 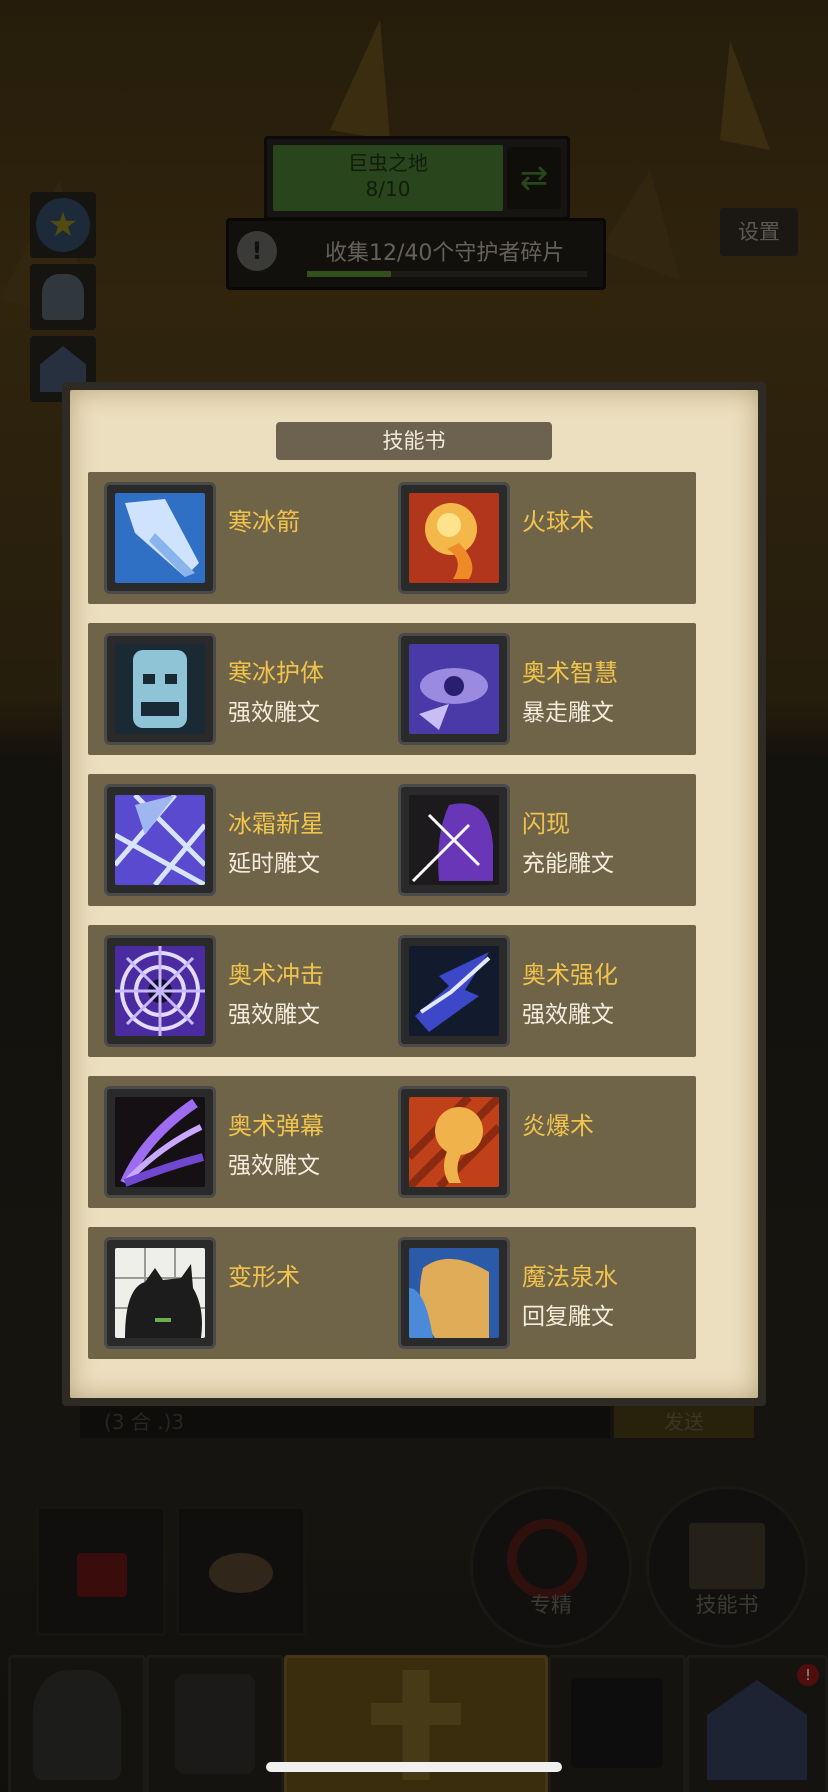 I want to click on skill-card: 寒冰箭, so click(x=245, y=538).